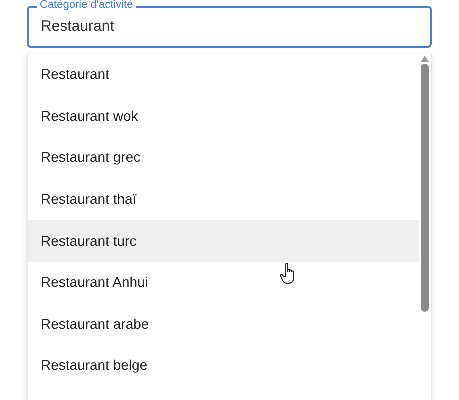 The image size is (459, 400). Describe the element at coordinates (223, 199) in the screenshot. I see `dropdown-option: Restaurant thaï` at that location.